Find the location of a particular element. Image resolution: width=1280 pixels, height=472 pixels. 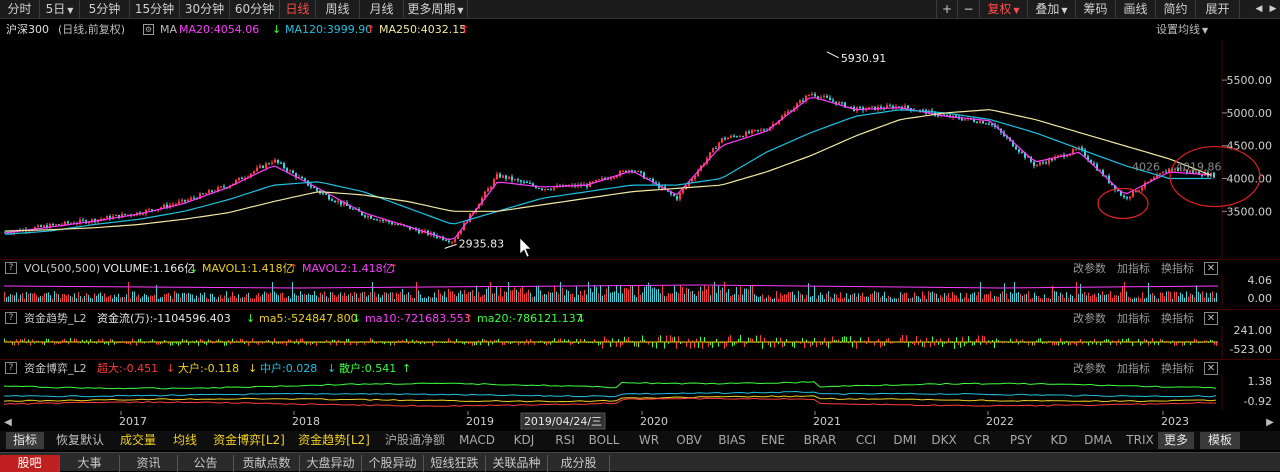

indicator-CCI: CCI is located at coordinates (866, 440).